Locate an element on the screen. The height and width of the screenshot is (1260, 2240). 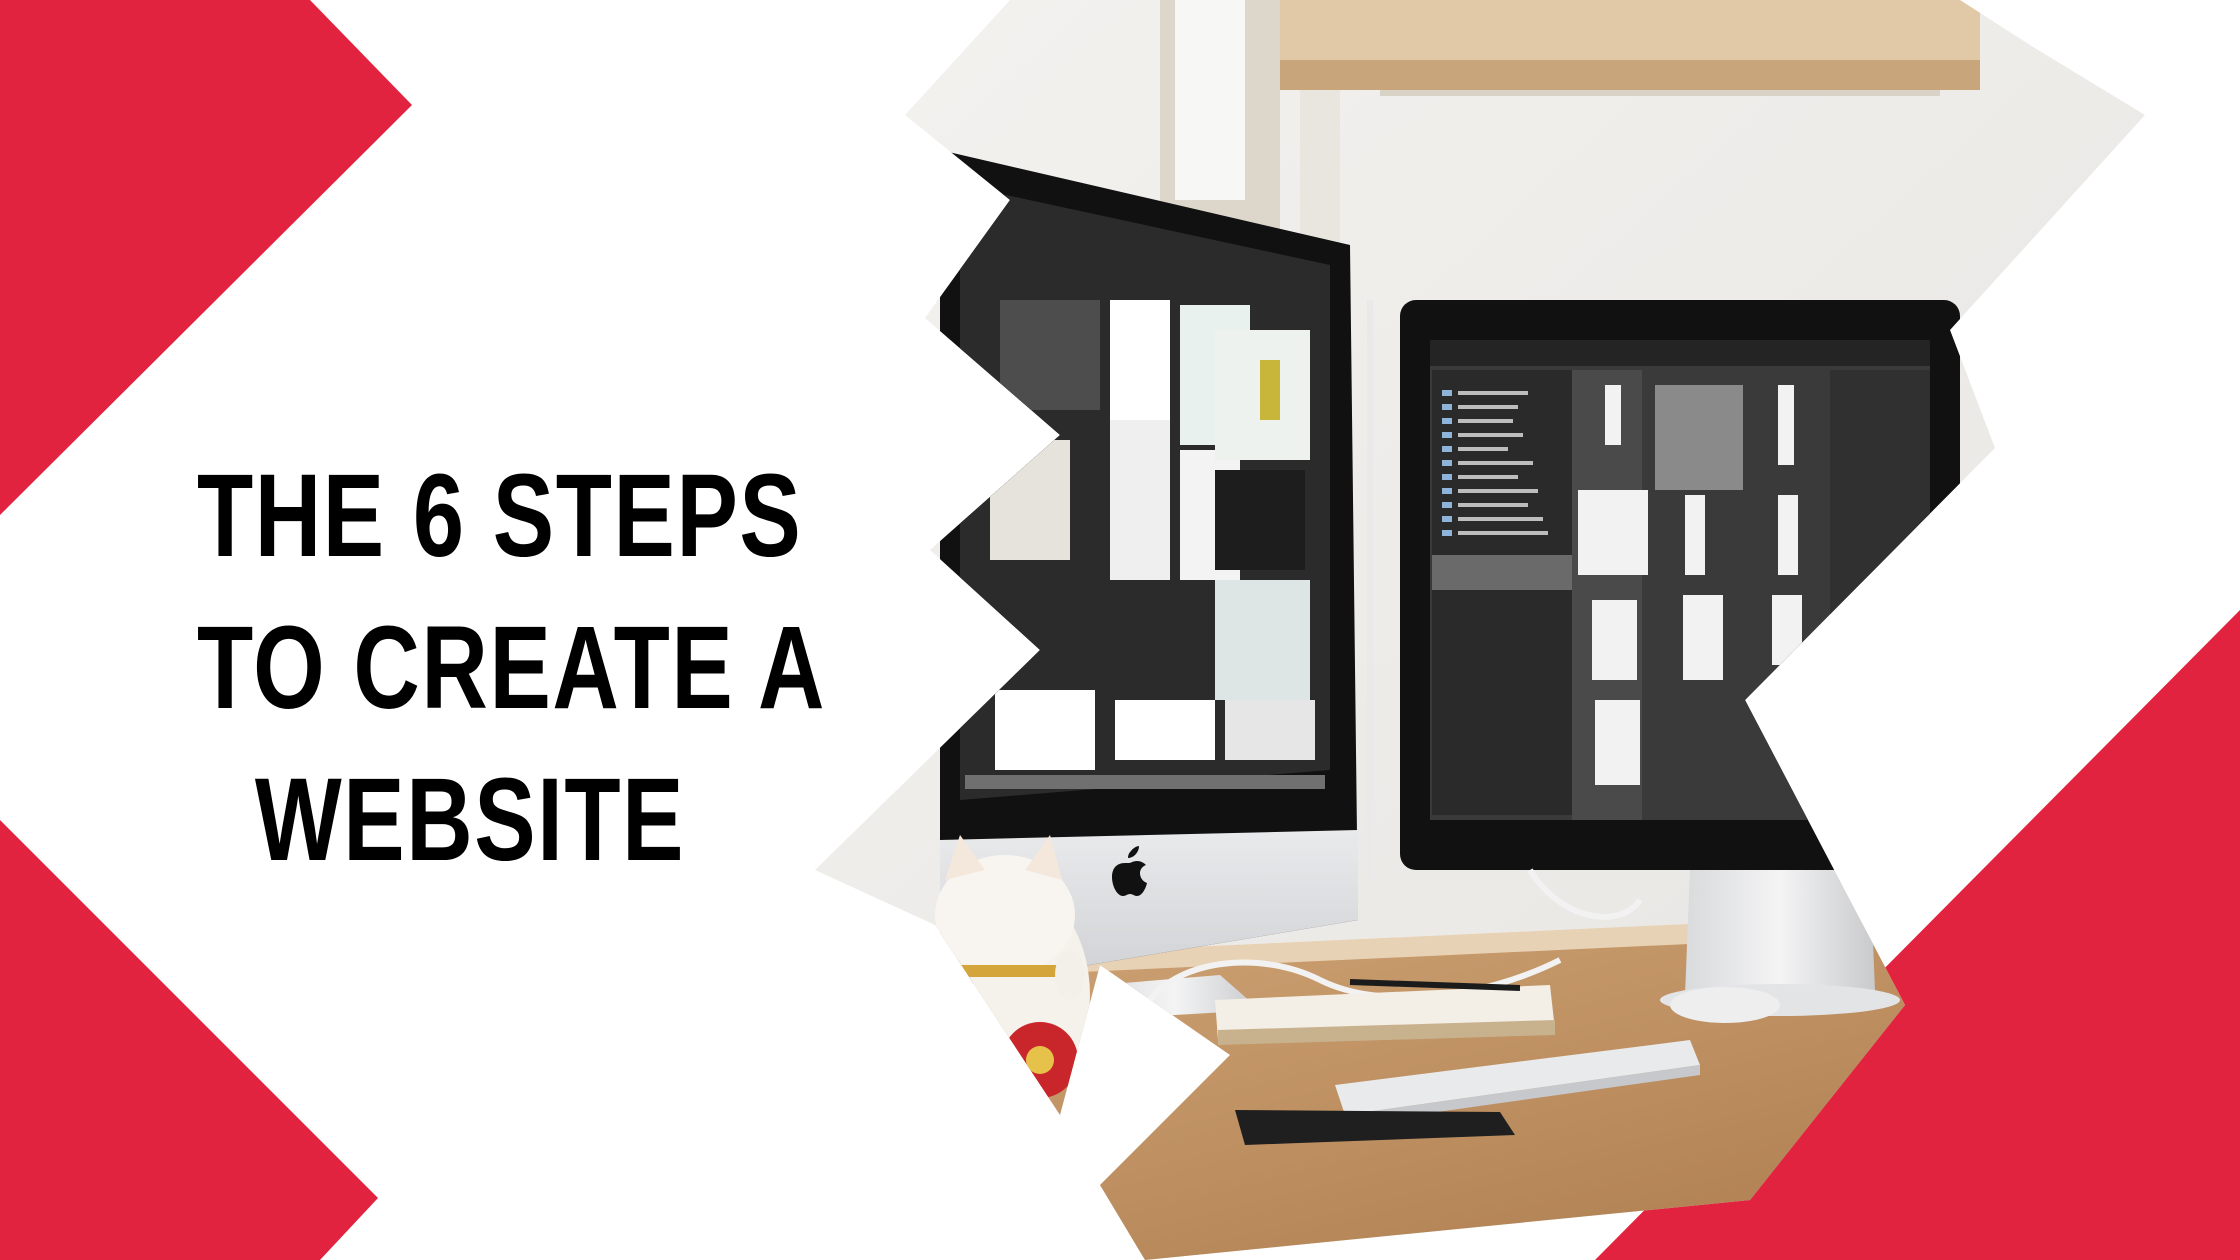
headline-line-2: TO CREATE A is located at coordinates (512, 668).